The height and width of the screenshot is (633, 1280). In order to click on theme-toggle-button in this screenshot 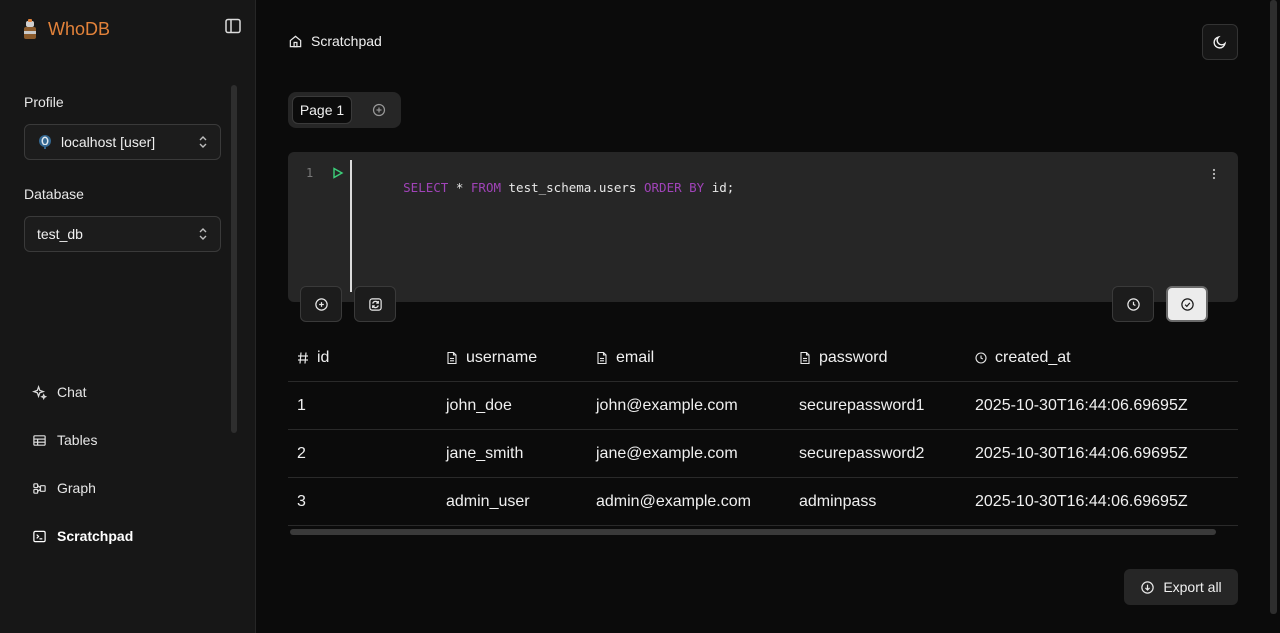, I will do `click(1220, 42)`.